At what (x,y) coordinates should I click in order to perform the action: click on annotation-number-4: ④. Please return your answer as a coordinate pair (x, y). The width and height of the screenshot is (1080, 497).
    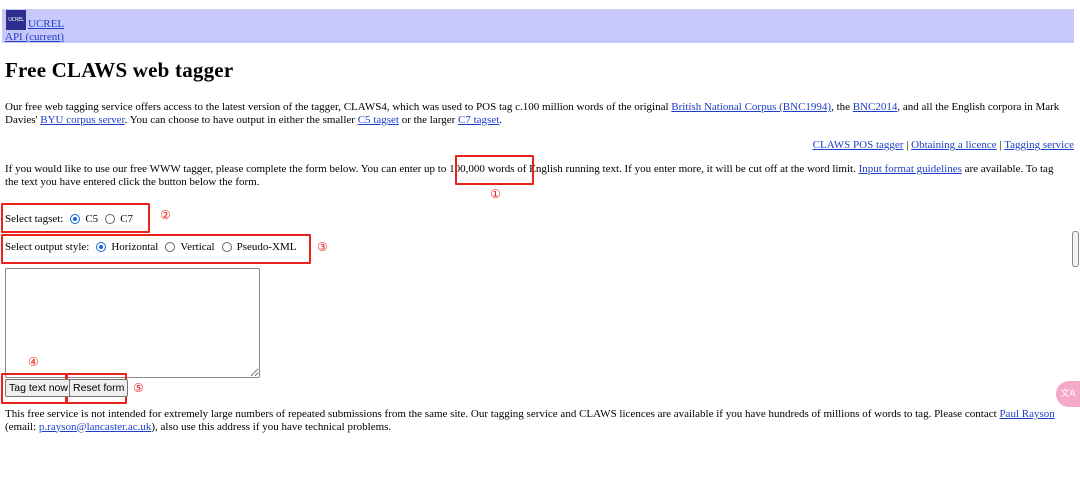
    Looking at the image, I should click on (33, 362).